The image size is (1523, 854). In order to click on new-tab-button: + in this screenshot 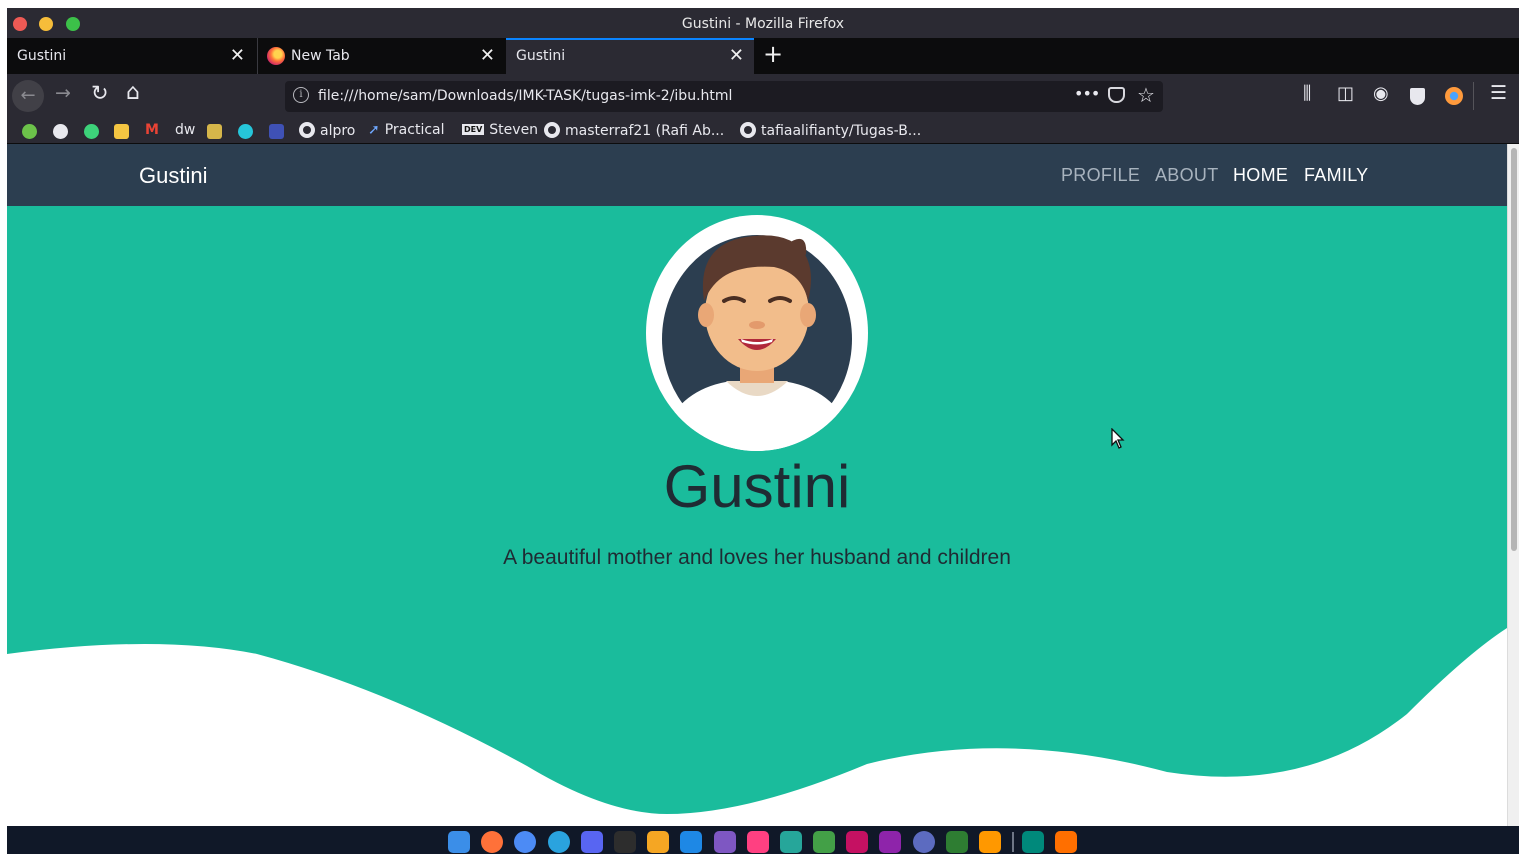, I will do `click(773, 54)`.